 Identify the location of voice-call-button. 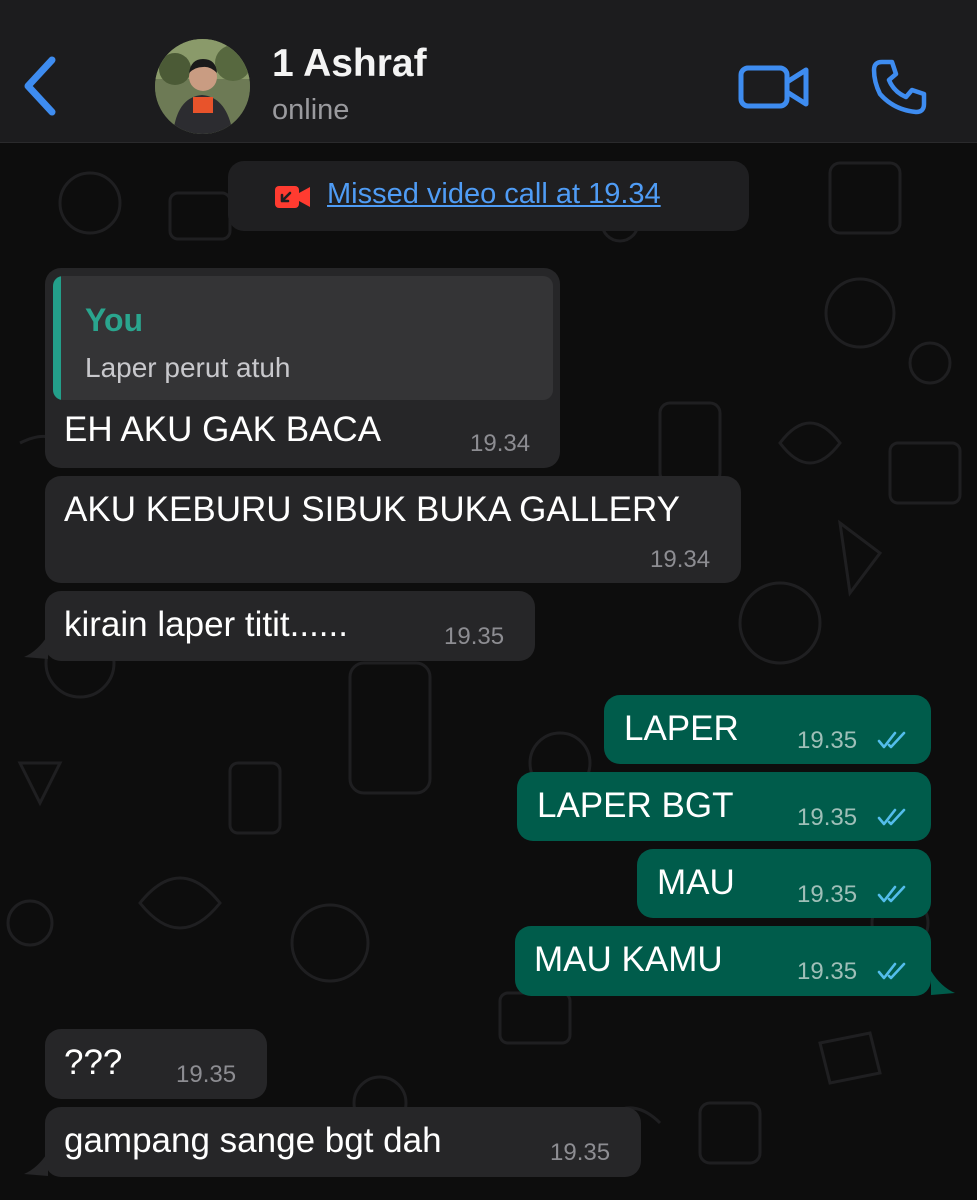
(899, 87).